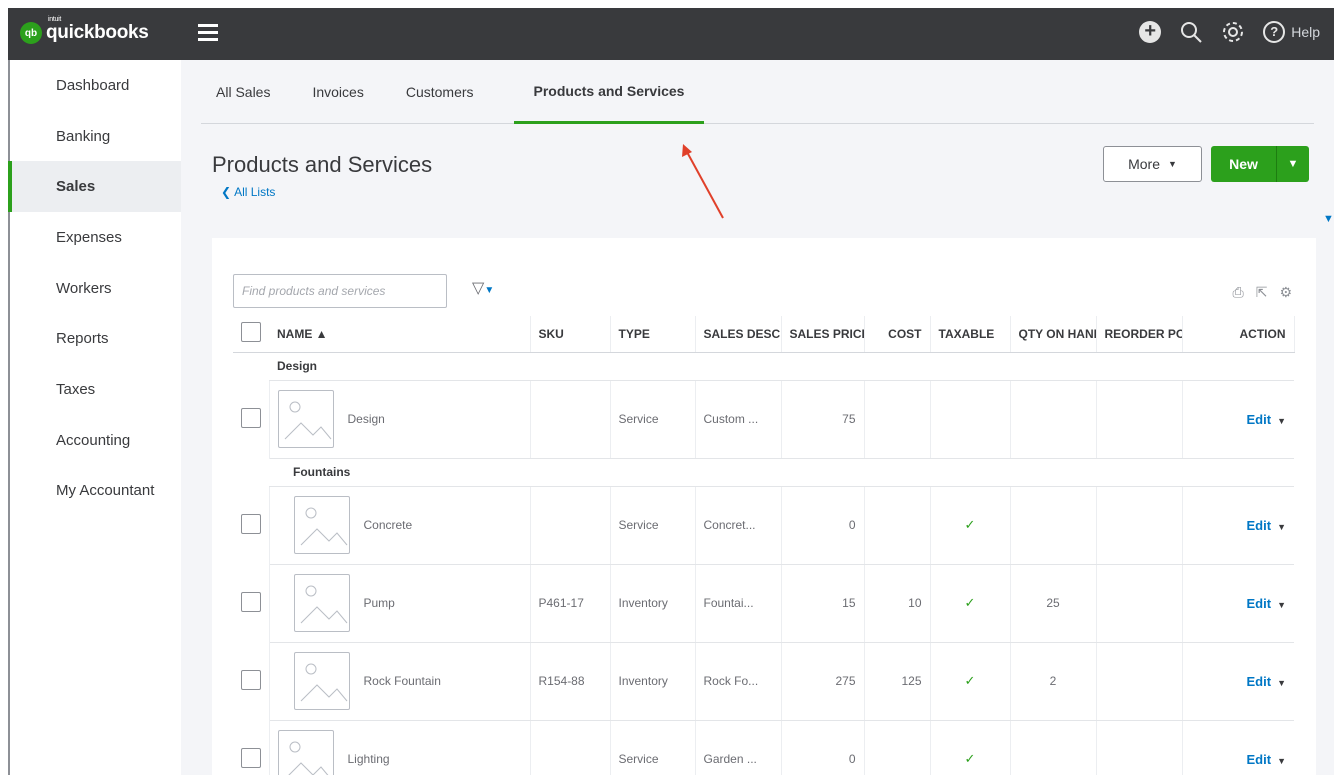 This screenshot has width=1338, height=775. What do you see at coordinates (970, 334) in the screenshot?
I see `col-taxable: TAXABLE` at bounding box center [970, 334].